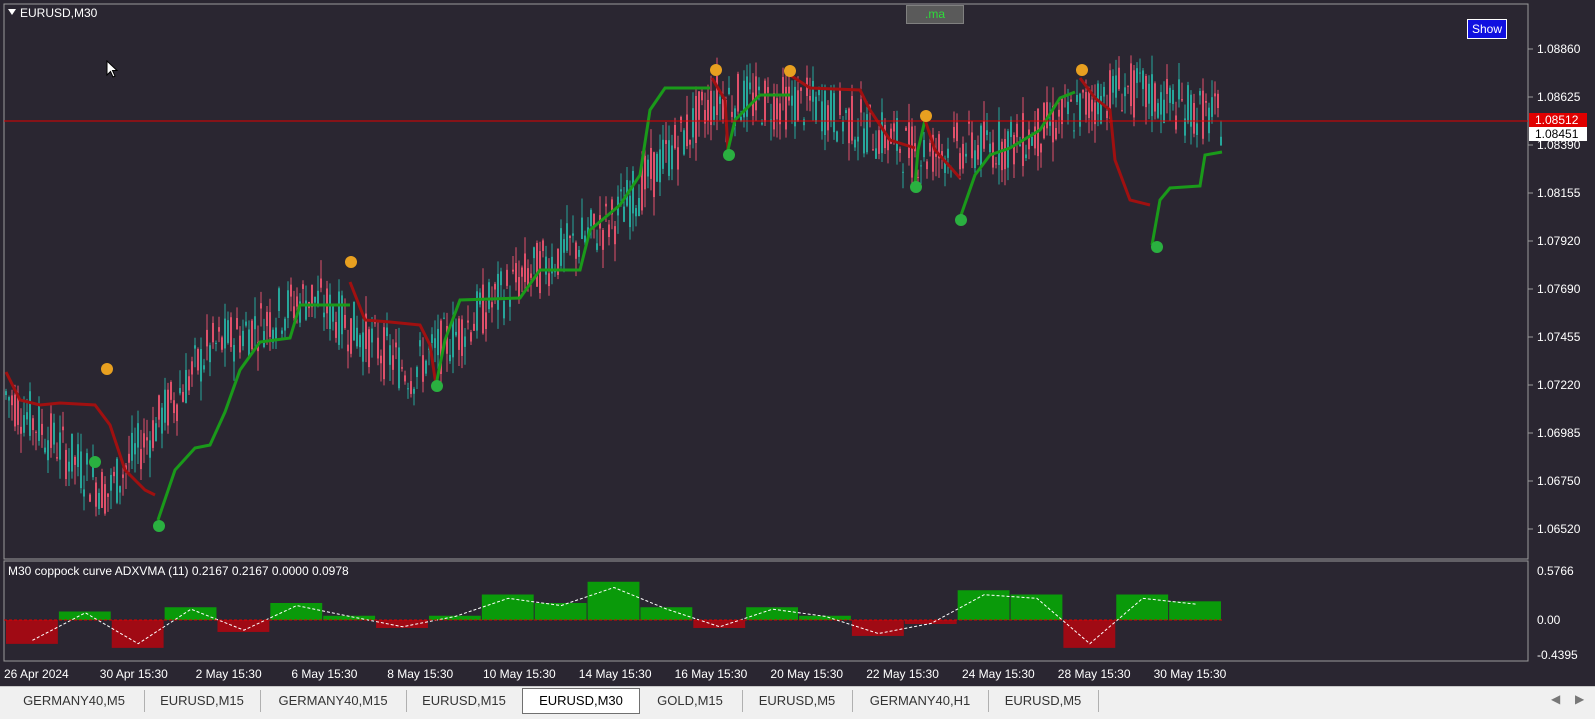 The height and width of the screenshot is (719, 1595). I want to click on price-tick-label: 1.06985, so click(1559, 433).